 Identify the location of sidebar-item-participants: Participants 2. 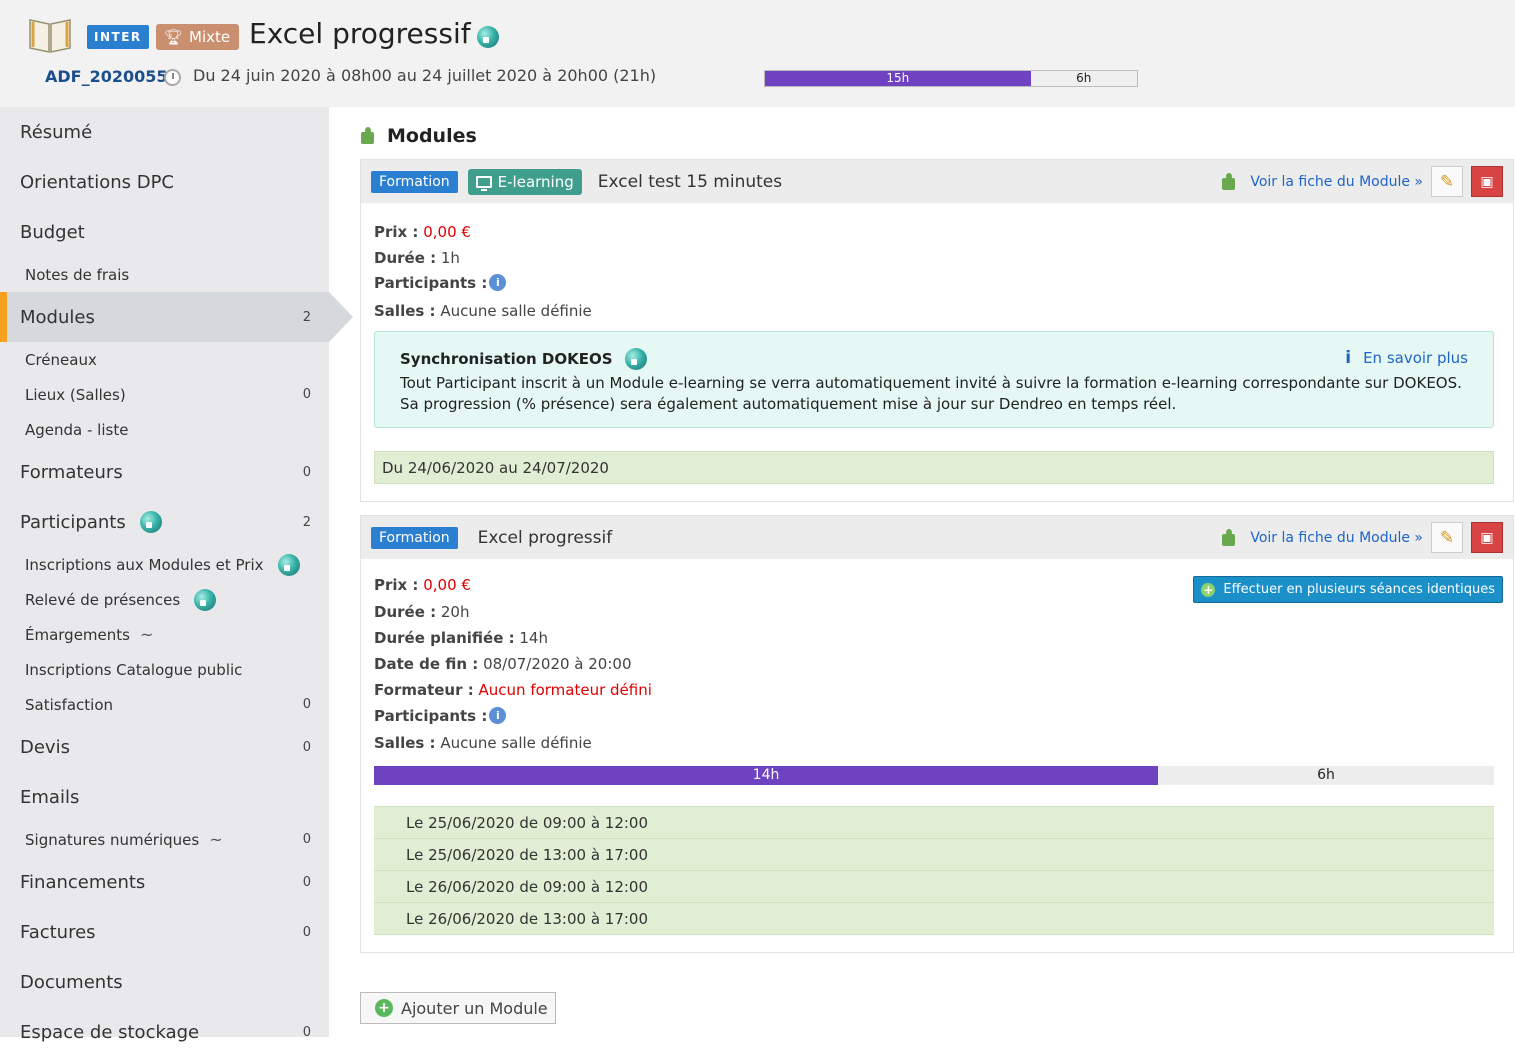
(164, 522).